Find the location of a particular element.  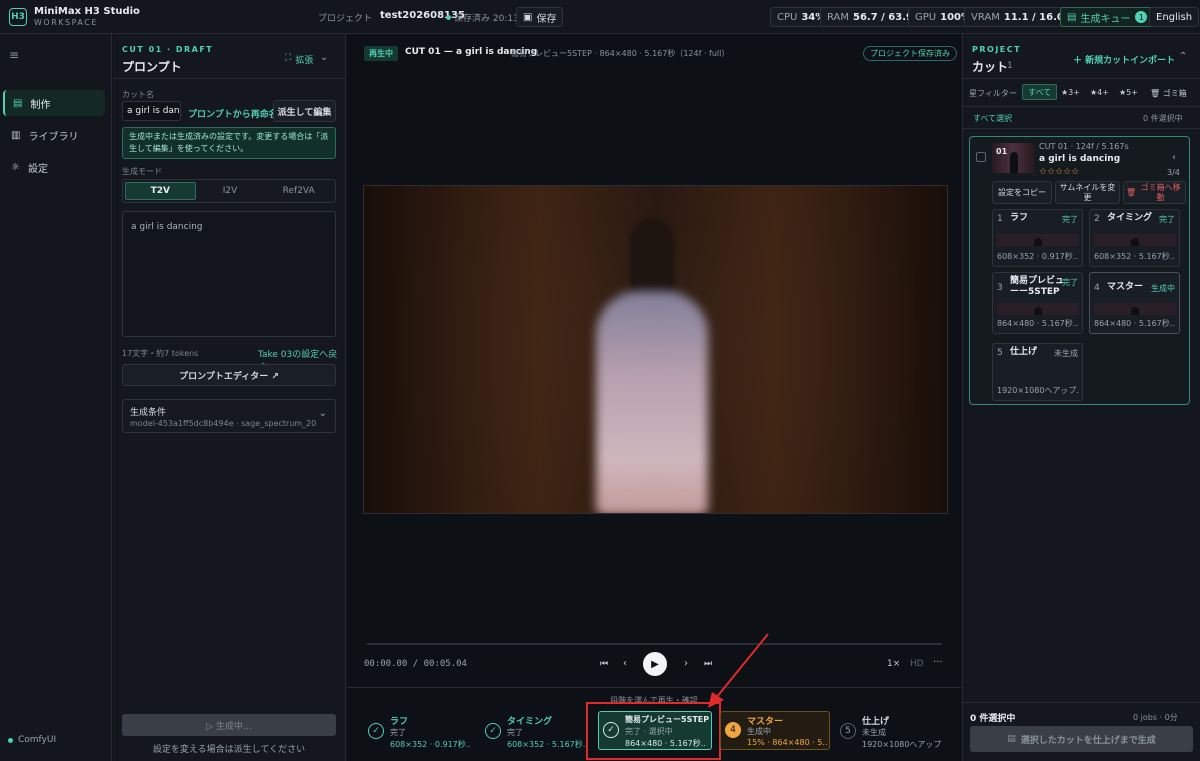

time-total: 00:05.04 is located at coordinates (445, 664).